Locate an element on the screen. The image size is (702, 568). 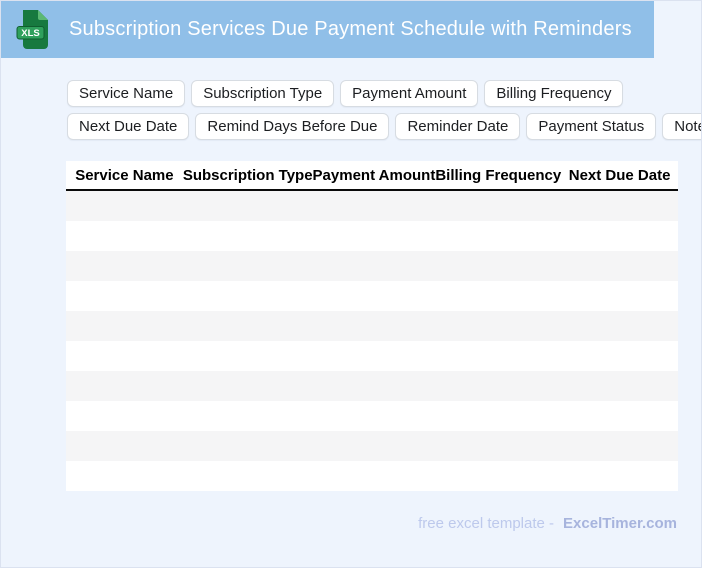
xls-file-icon: XLS is located at coordinates (32, 29).